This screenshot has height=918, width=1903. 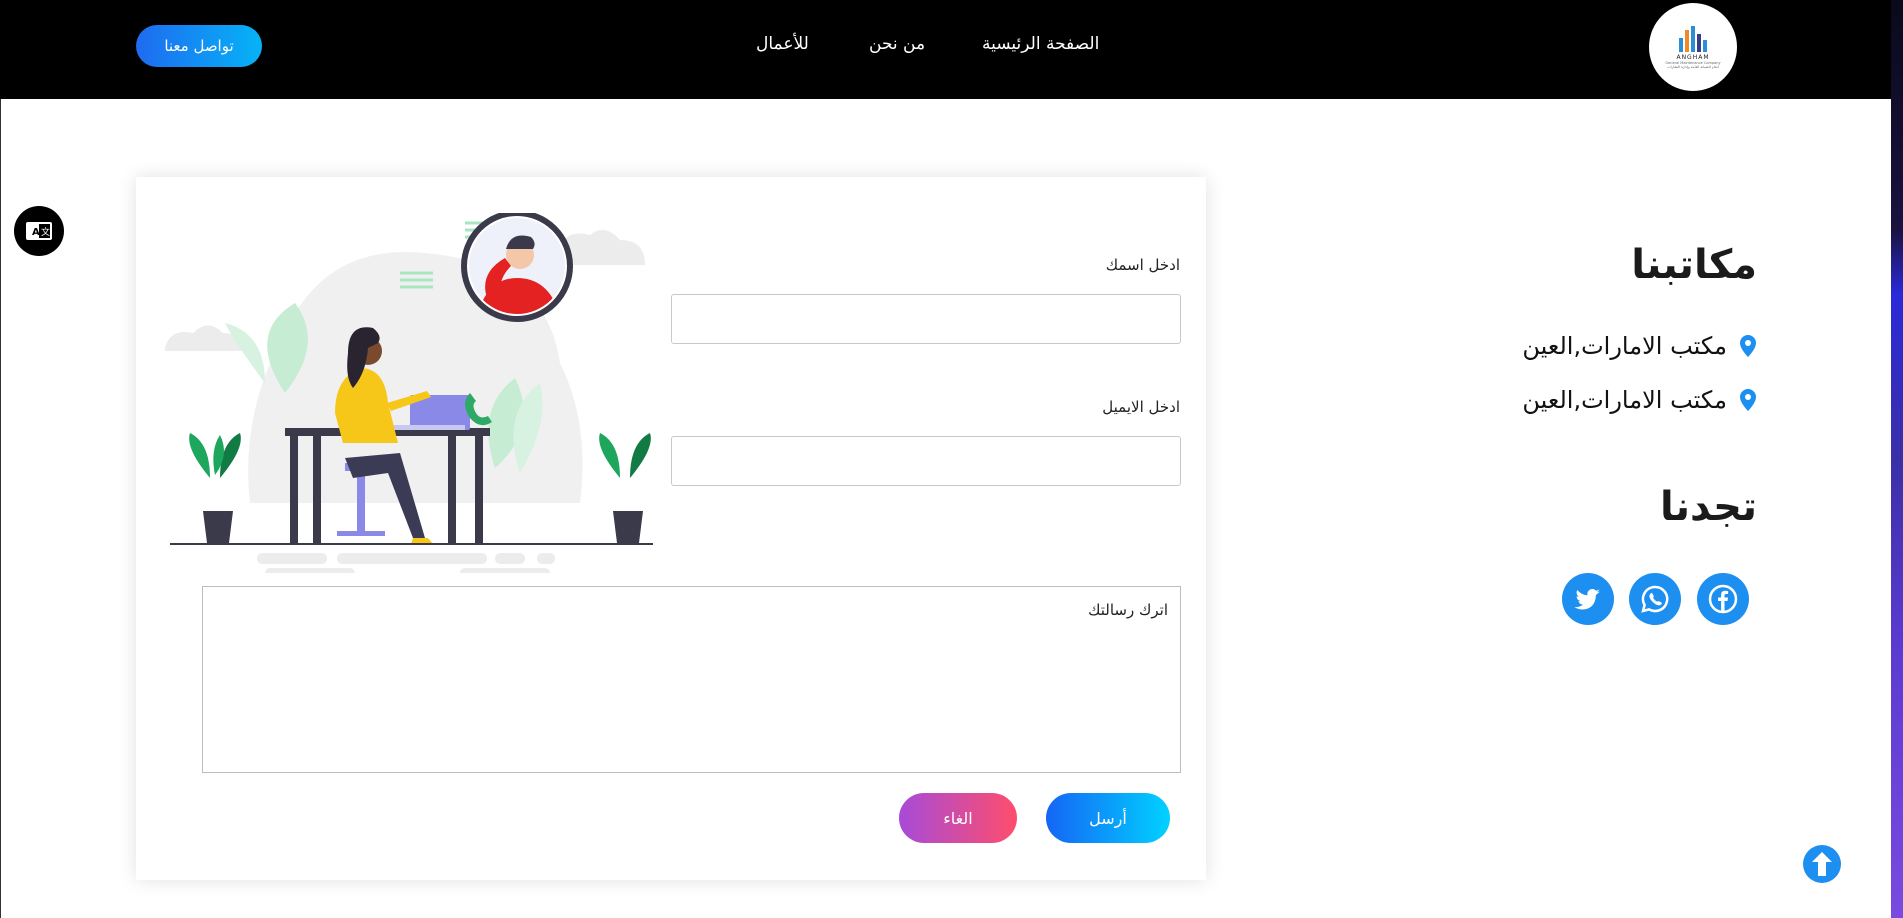 I want to click on nav-link-works: للأعمال, so click(x=782, y=44).